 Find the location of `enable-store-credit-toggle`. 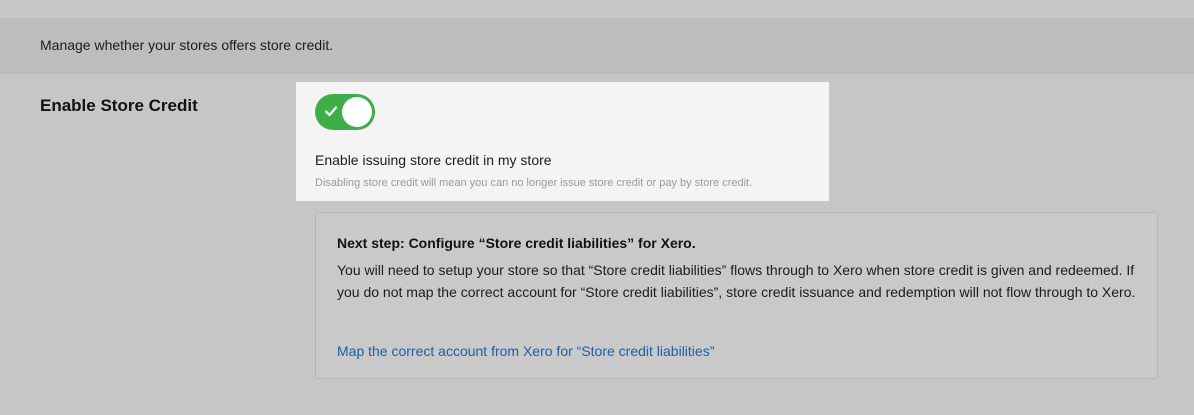

enable-store-credit-toggle is located at coordinates (345, 112).